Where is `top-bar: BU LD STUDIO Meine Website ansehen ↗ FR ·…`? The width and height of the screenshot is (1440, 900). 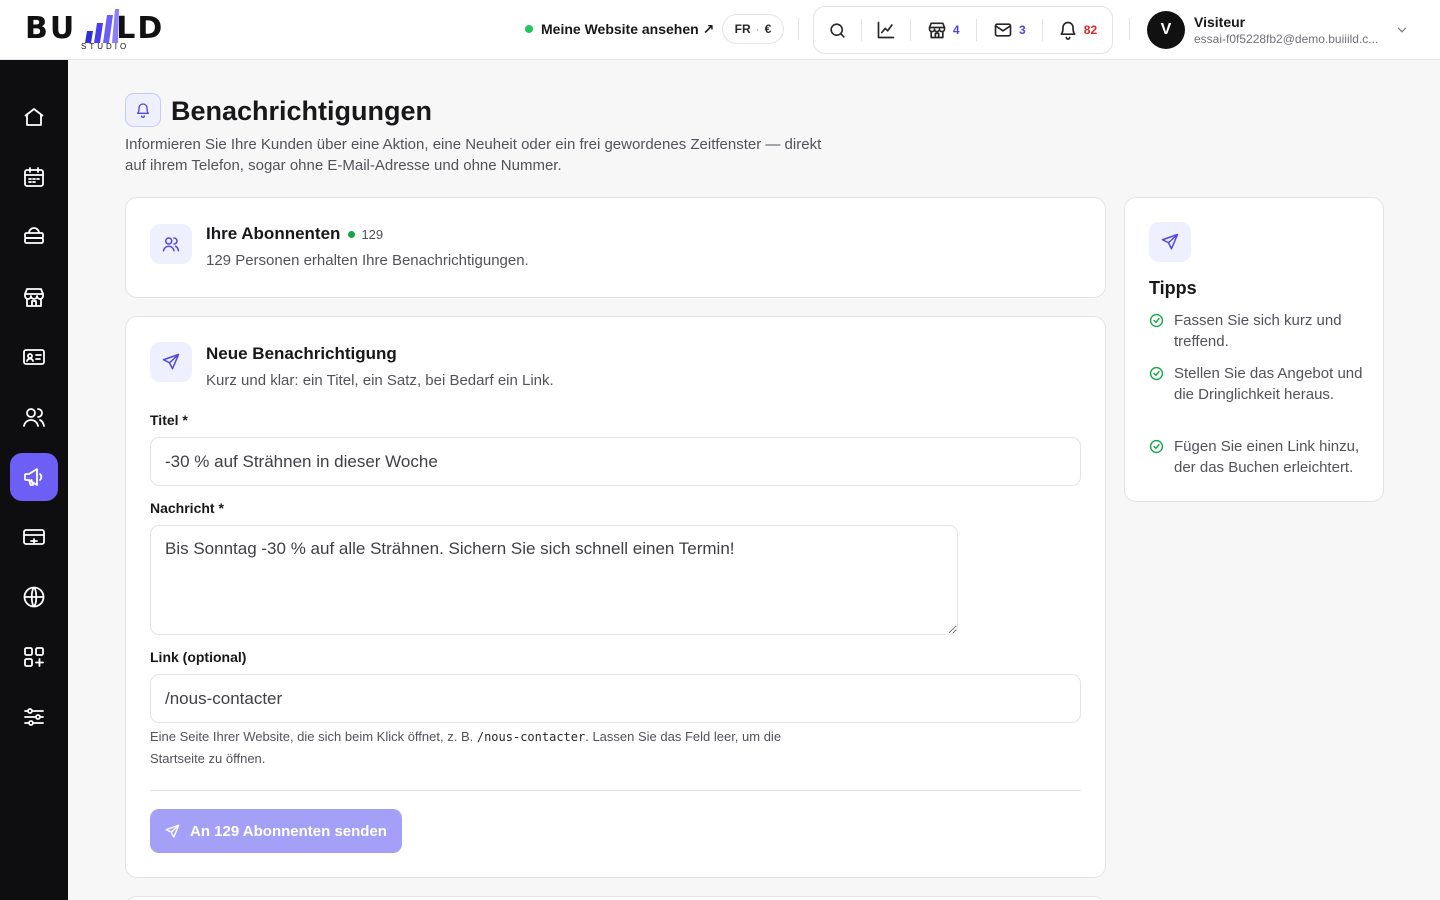 top-bar: BU LD STUDIO Meine Website ansehen ↗ FR ·… is located at coordinates (720, 30).